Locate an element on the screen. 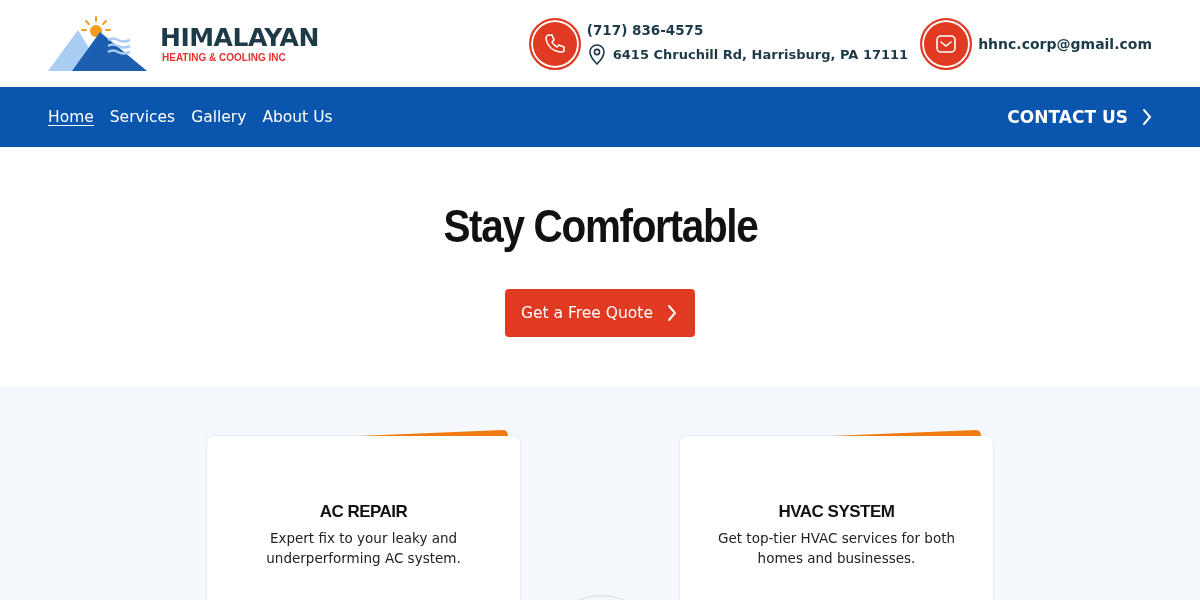 The width and height of the screenshot is (1200, 600). service-title: AC REPAIR is located at coordinates (363, 512).